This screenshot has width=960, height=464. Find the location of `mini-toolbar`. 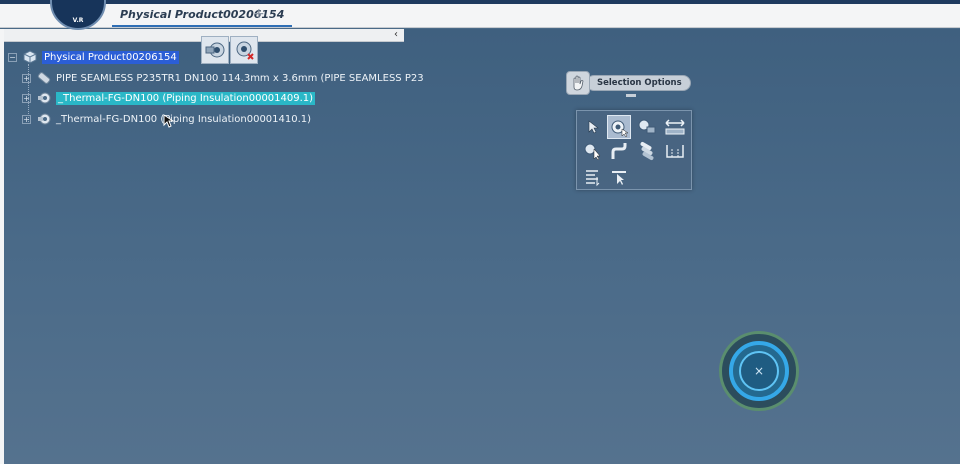

mini-toolbar is located at coordinates (229, 50).